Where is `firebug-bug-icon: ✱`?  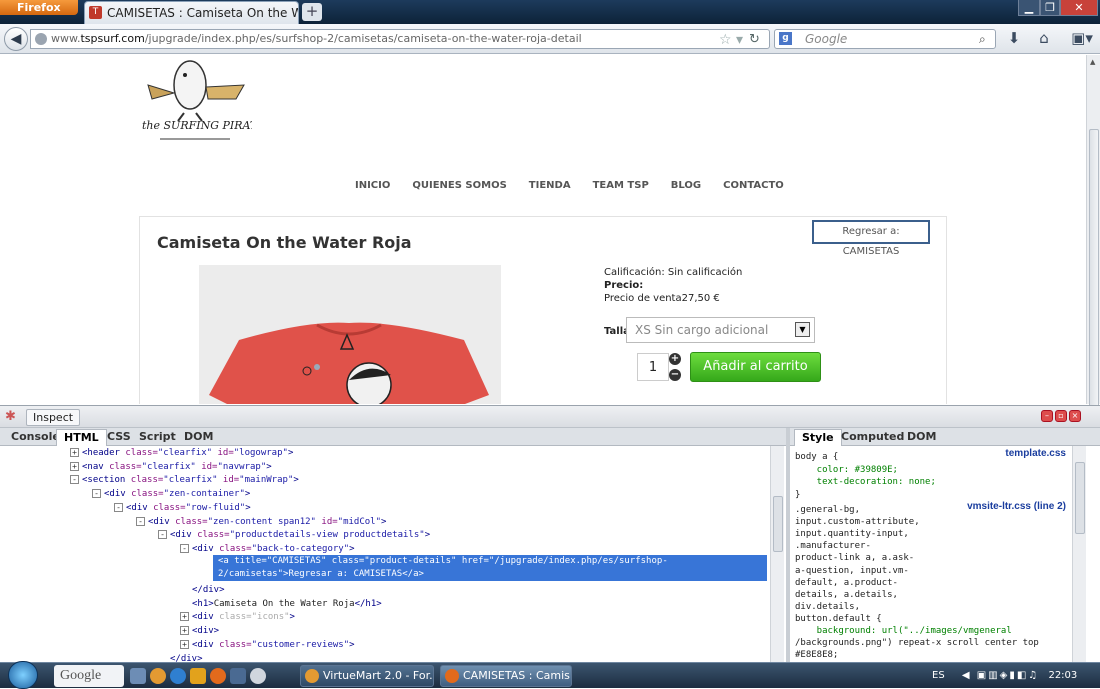 firebug-bug-icon: ✱ is located at coordinates (13, 417).